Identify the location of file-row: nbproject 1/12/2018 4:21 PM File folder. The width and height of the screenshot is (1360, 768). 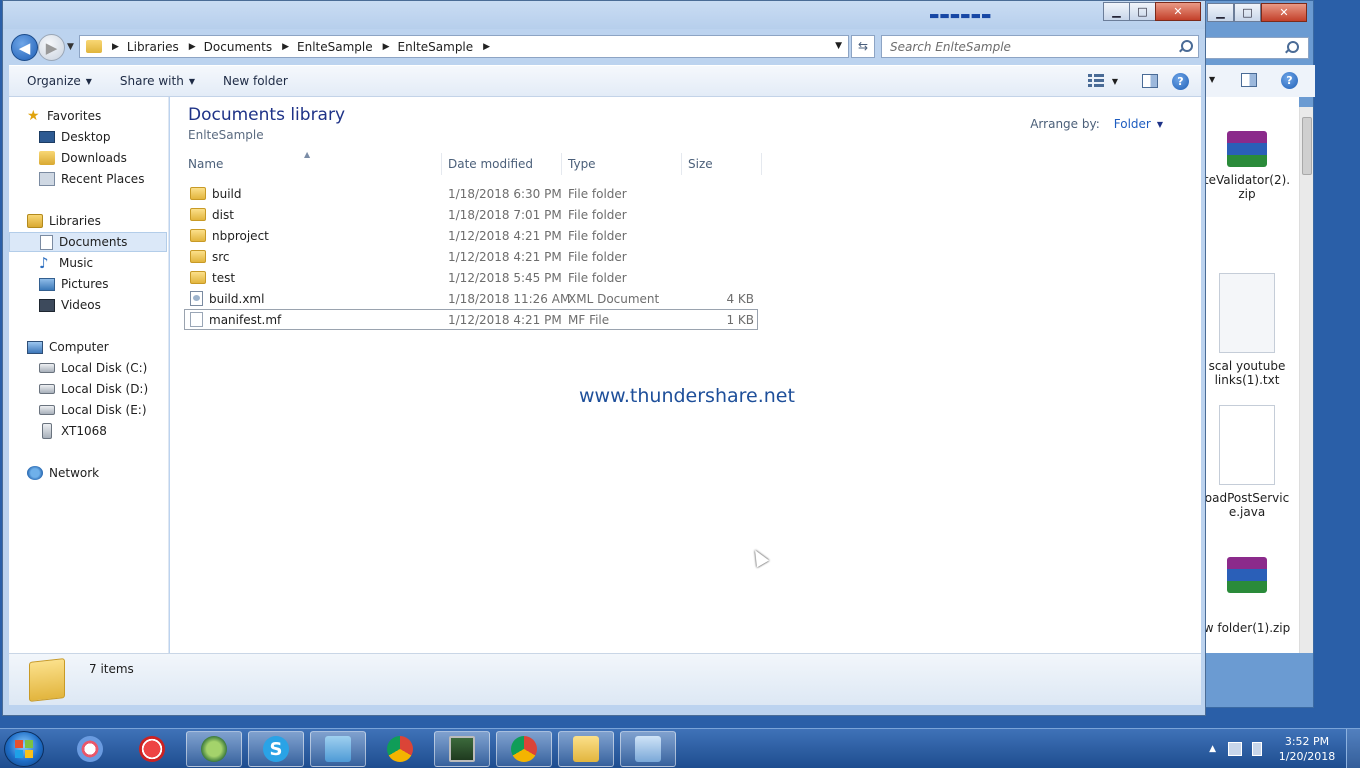
(471, 235).